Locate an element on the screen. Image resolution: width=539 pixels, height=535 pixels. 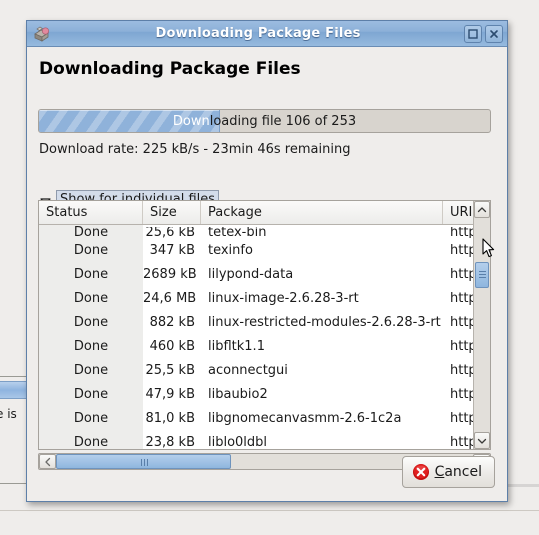
column-header-uri: URI is located at coordinates (458, 212).